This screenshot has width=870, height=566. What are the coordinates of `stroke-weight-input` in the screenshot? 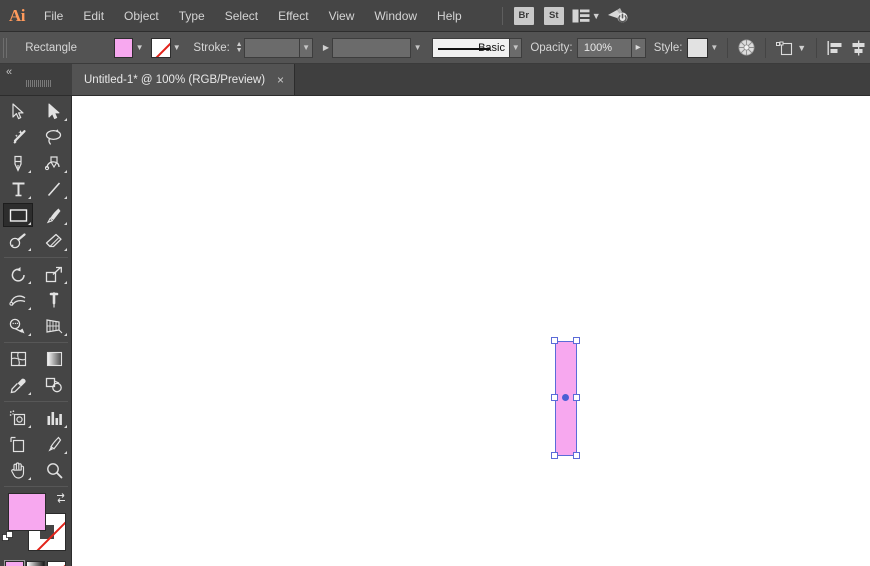 It's located at (272, 47).